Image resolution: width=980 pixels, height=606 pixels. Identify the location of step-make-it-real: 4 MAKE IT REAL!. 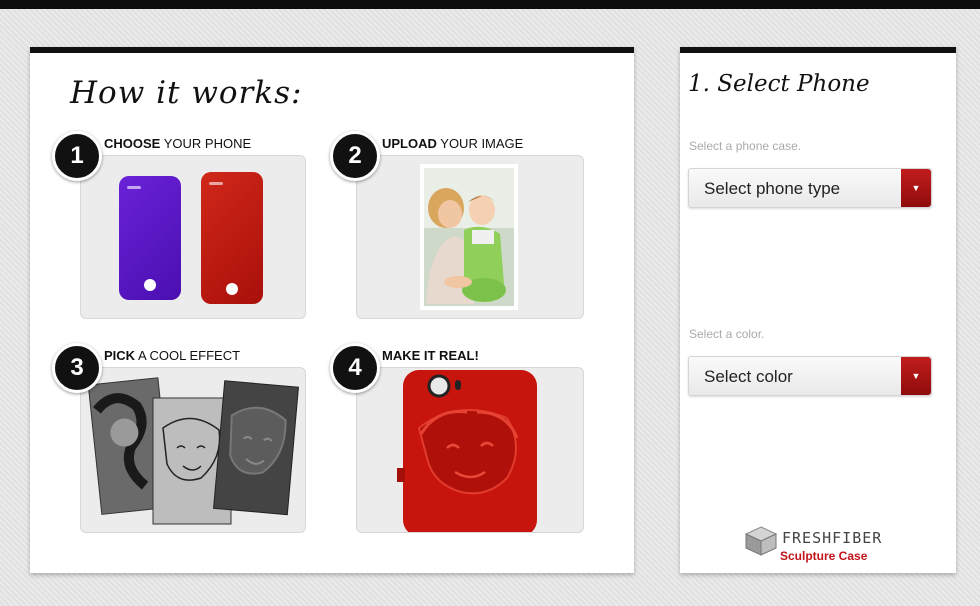
(460, 440).